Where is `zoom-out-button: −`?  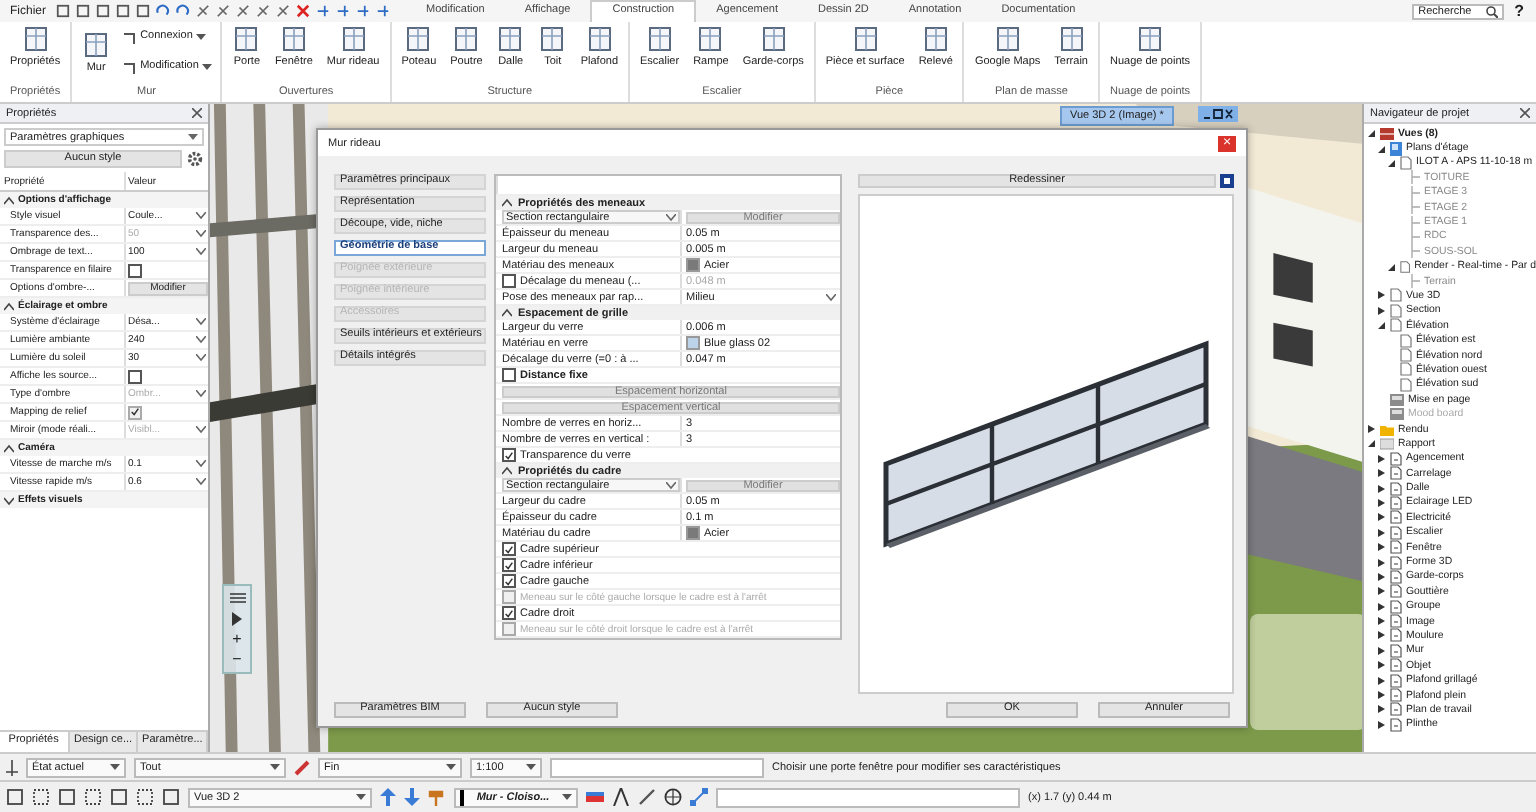
zoom-out-button: − is located at coordinates (237, 660).